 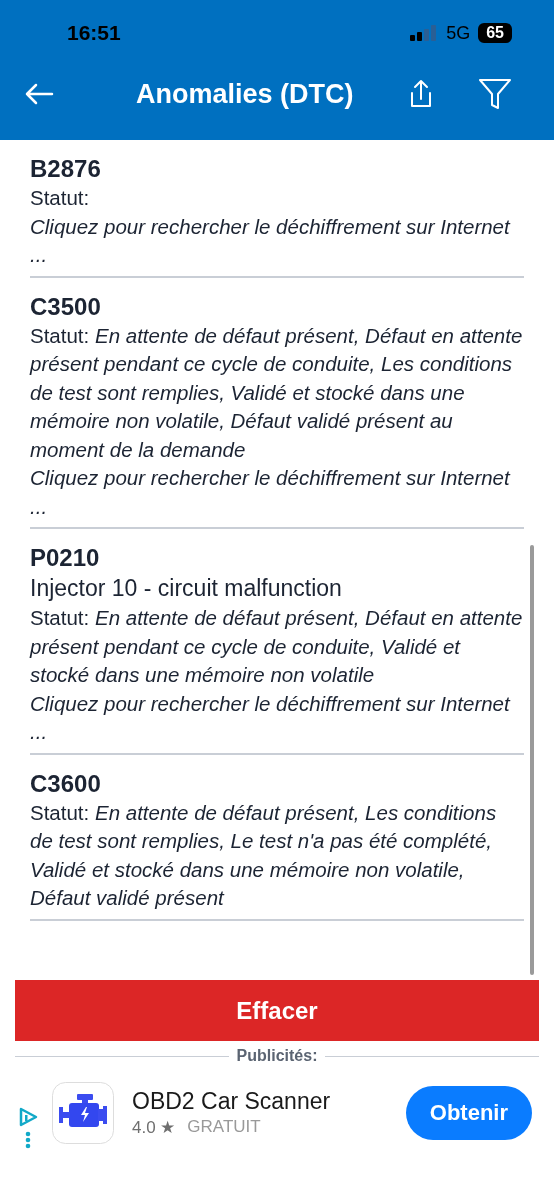 I want to click on dtc-status: Statut: En attente de défaut présent, Les conditions de test sont remplies, Le test n'a pas été complété, Validé et stocké dans une mémoire non volatile, Défaut validé présent, so click(x=264, y=855).